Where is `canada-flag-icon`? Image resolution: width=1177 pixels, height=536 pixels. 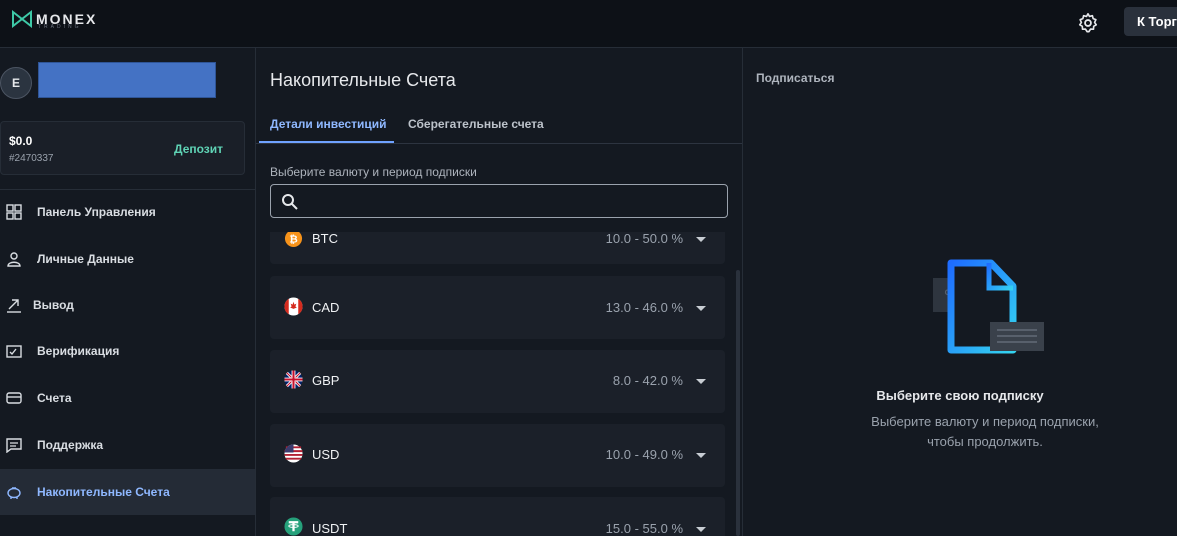 canada-flag-icon is located at coordinates (293, 306).